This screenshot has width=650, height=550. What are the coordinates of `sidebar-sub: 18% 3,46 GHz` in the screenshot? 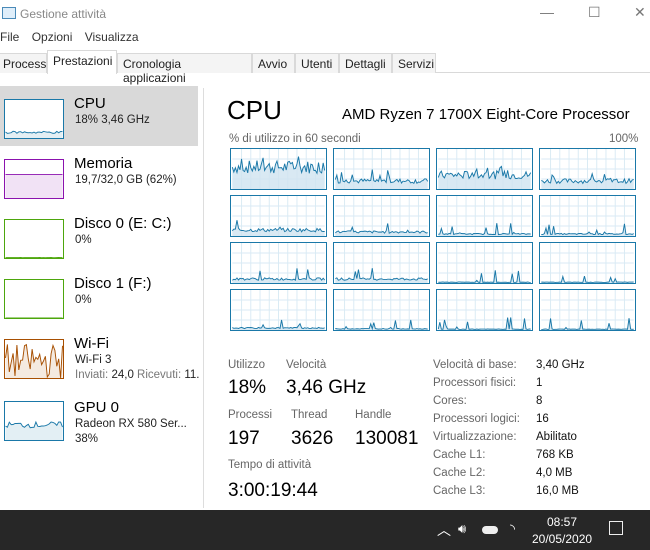 It's located at (112, 120).